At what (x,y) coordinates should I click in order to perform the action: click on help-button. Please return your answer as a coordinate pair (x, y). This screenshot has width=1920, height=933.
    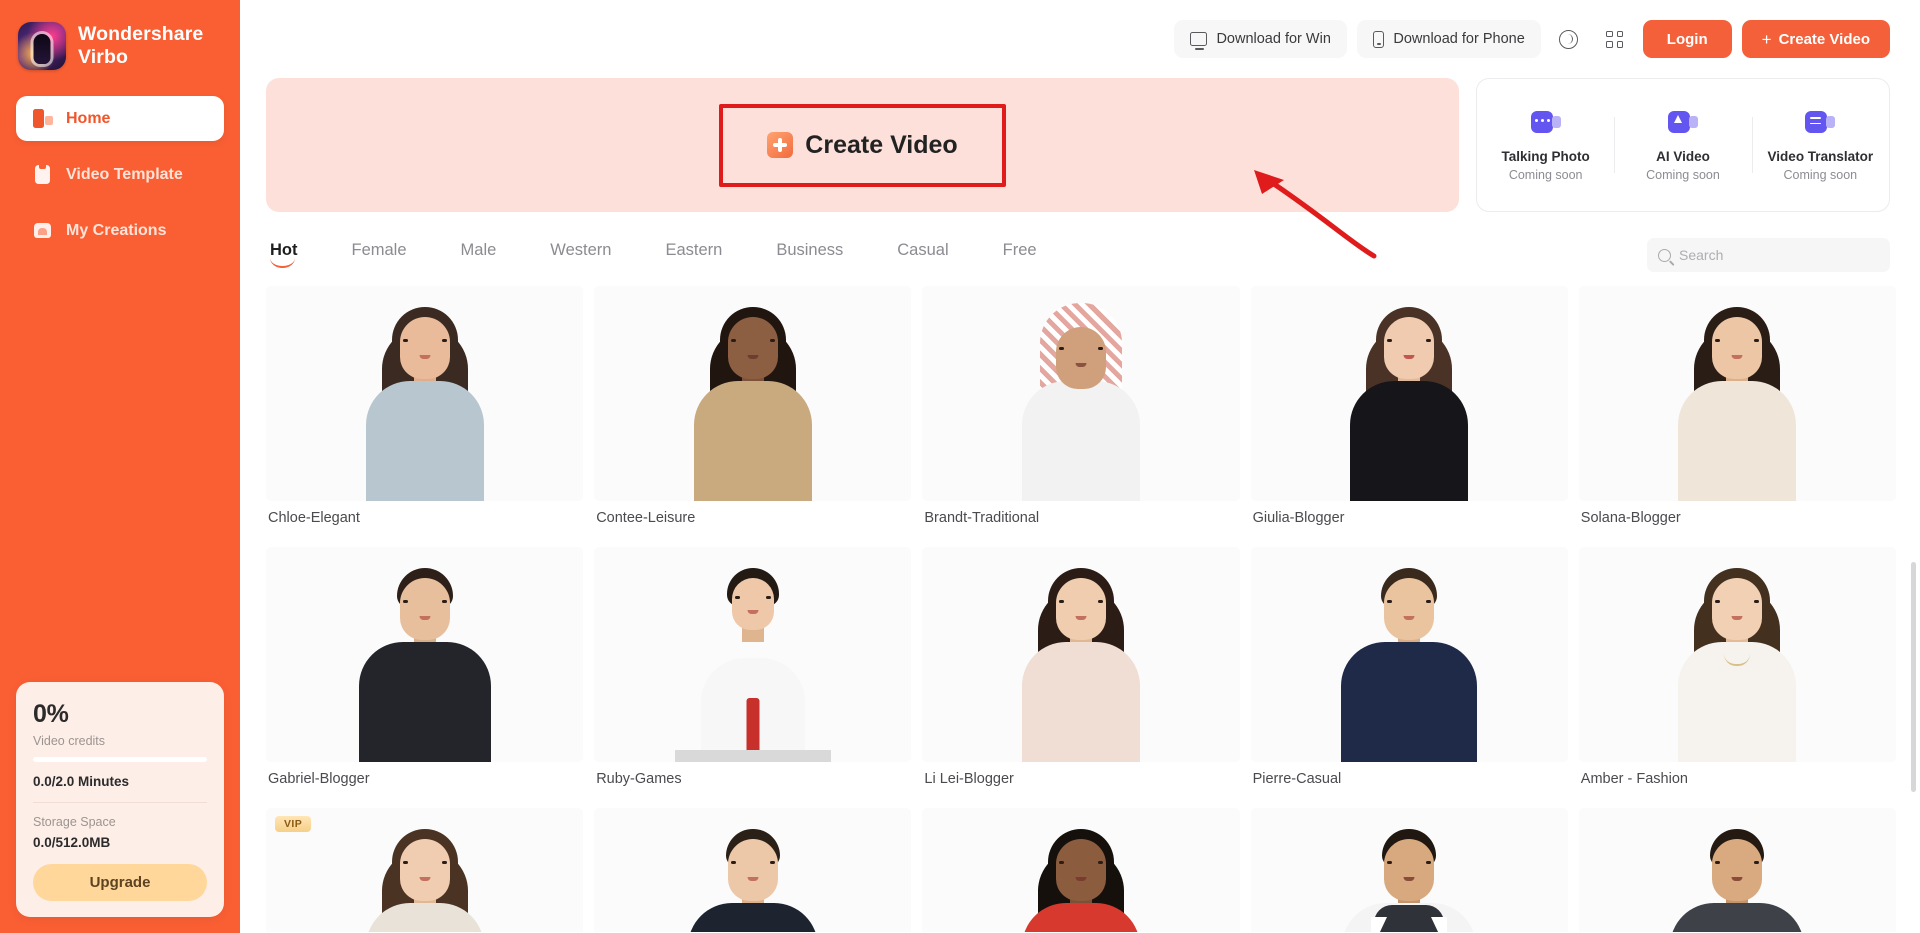
    Looking at the image, I should click on (1569, 39).